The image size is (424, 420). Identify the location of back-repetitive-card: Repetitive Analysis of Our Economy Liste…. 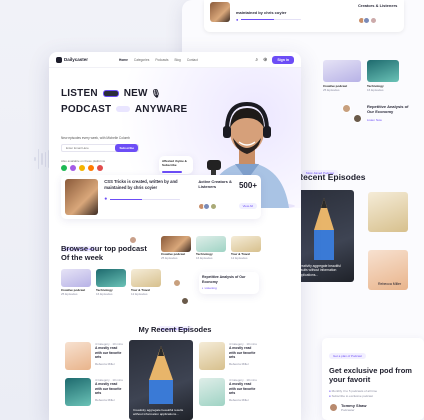
(390, 113).